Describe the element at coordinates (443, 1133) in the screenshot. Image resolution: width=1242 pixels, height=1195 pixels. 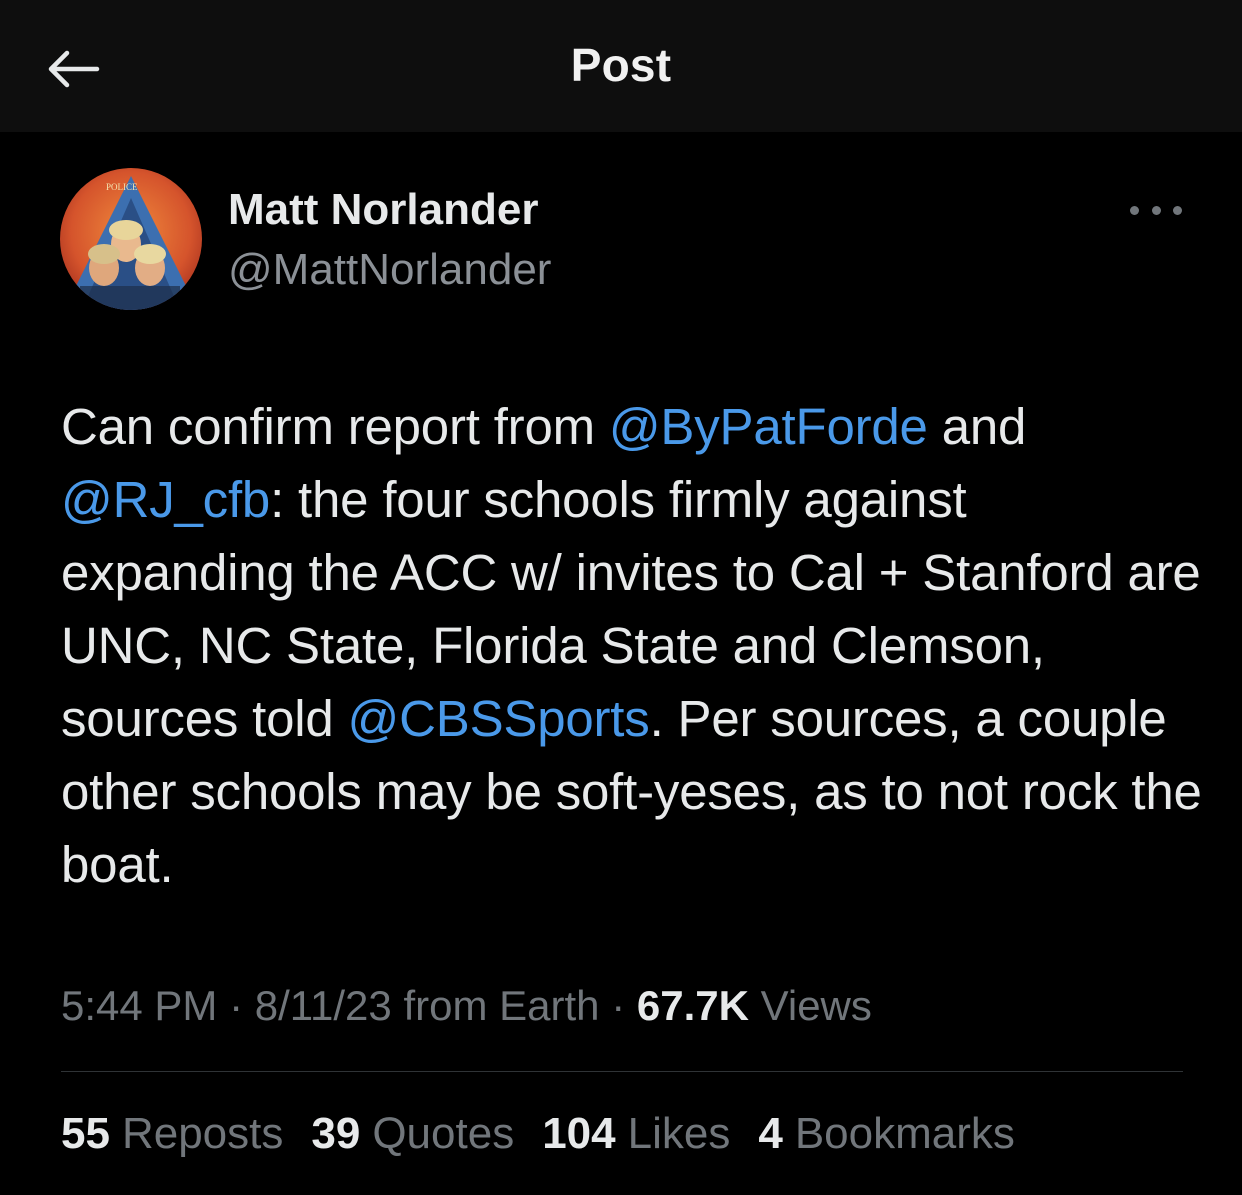
I see `stat-label: Quotes` at that location.